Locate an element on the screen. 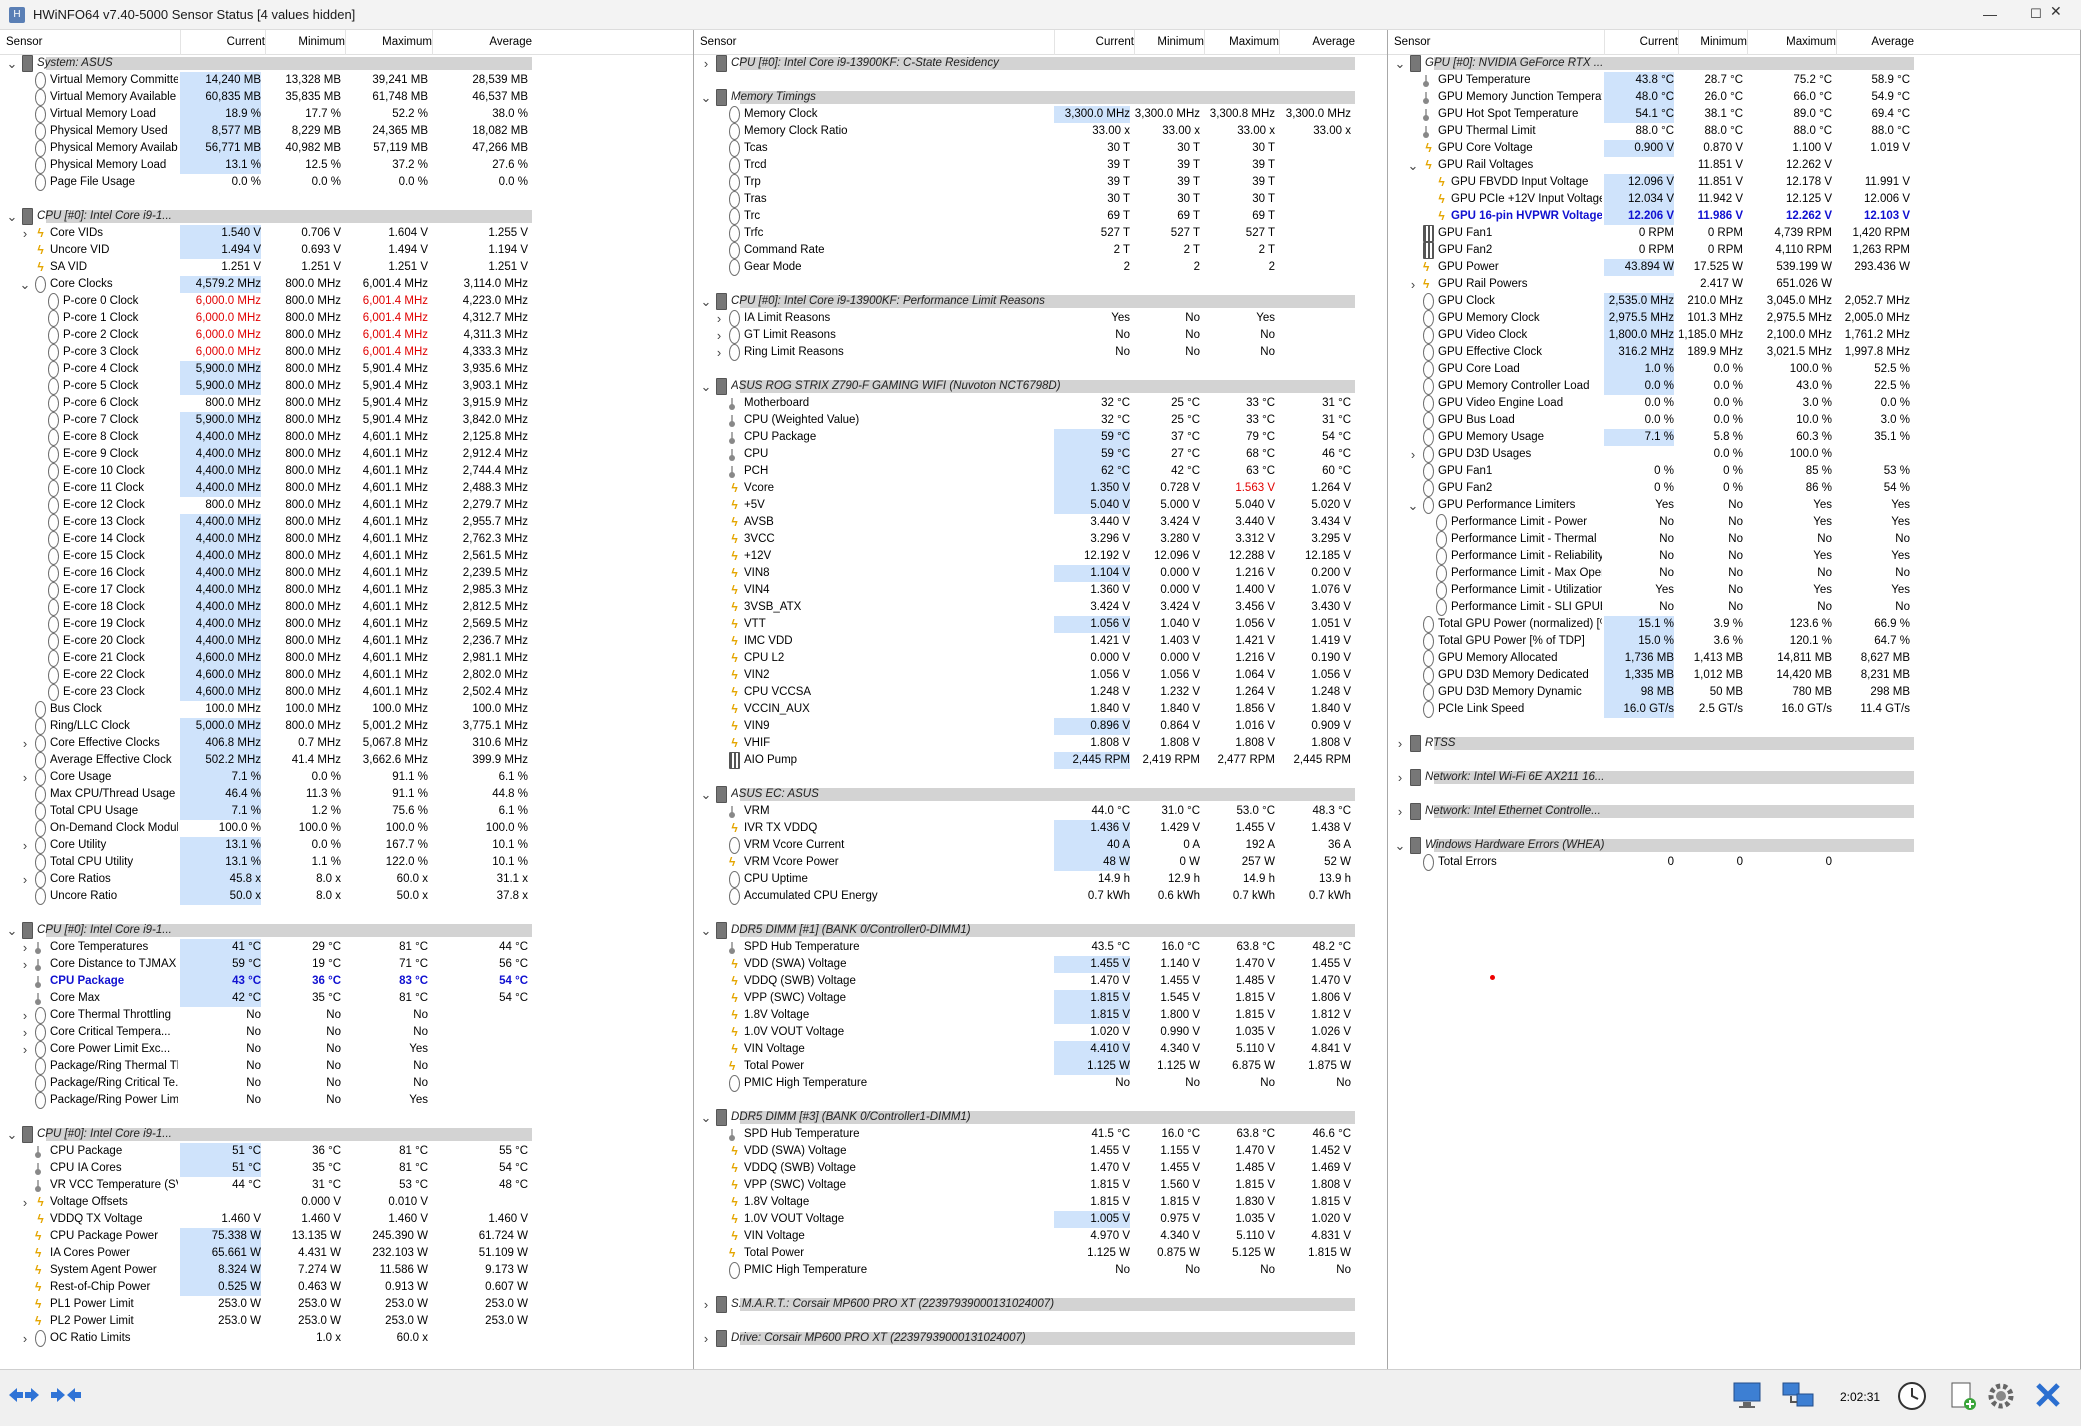 This screenshot has height=1426, width=2081. network-icon is located at coordinates (1799, 1398).